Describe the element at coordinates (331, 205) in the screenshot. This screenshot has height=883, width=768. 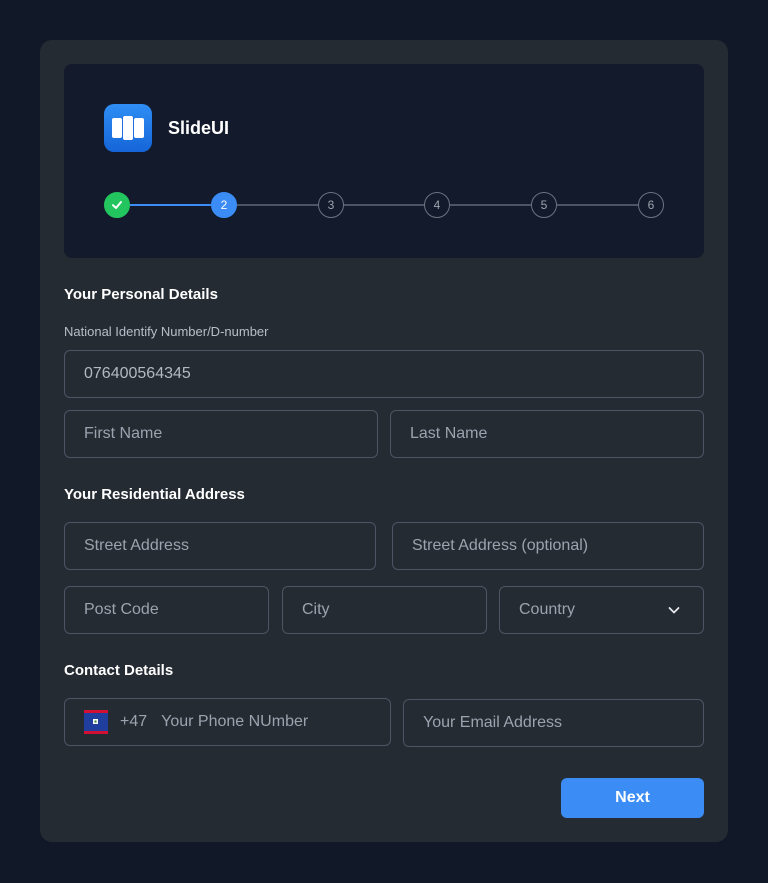
I see `step-3: 3` at that location.